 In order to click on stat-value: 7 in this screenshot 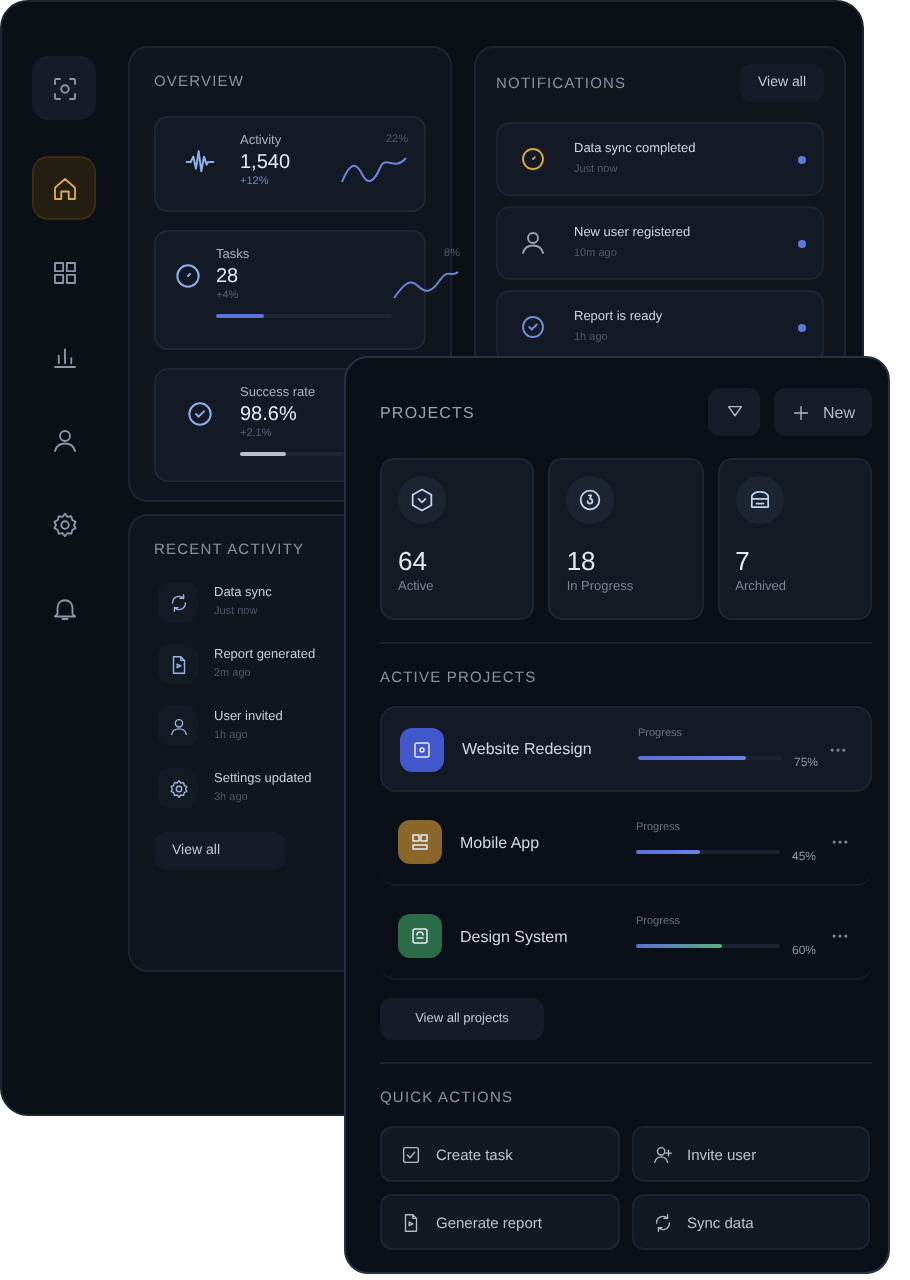, I will do `click(743, 561)`.